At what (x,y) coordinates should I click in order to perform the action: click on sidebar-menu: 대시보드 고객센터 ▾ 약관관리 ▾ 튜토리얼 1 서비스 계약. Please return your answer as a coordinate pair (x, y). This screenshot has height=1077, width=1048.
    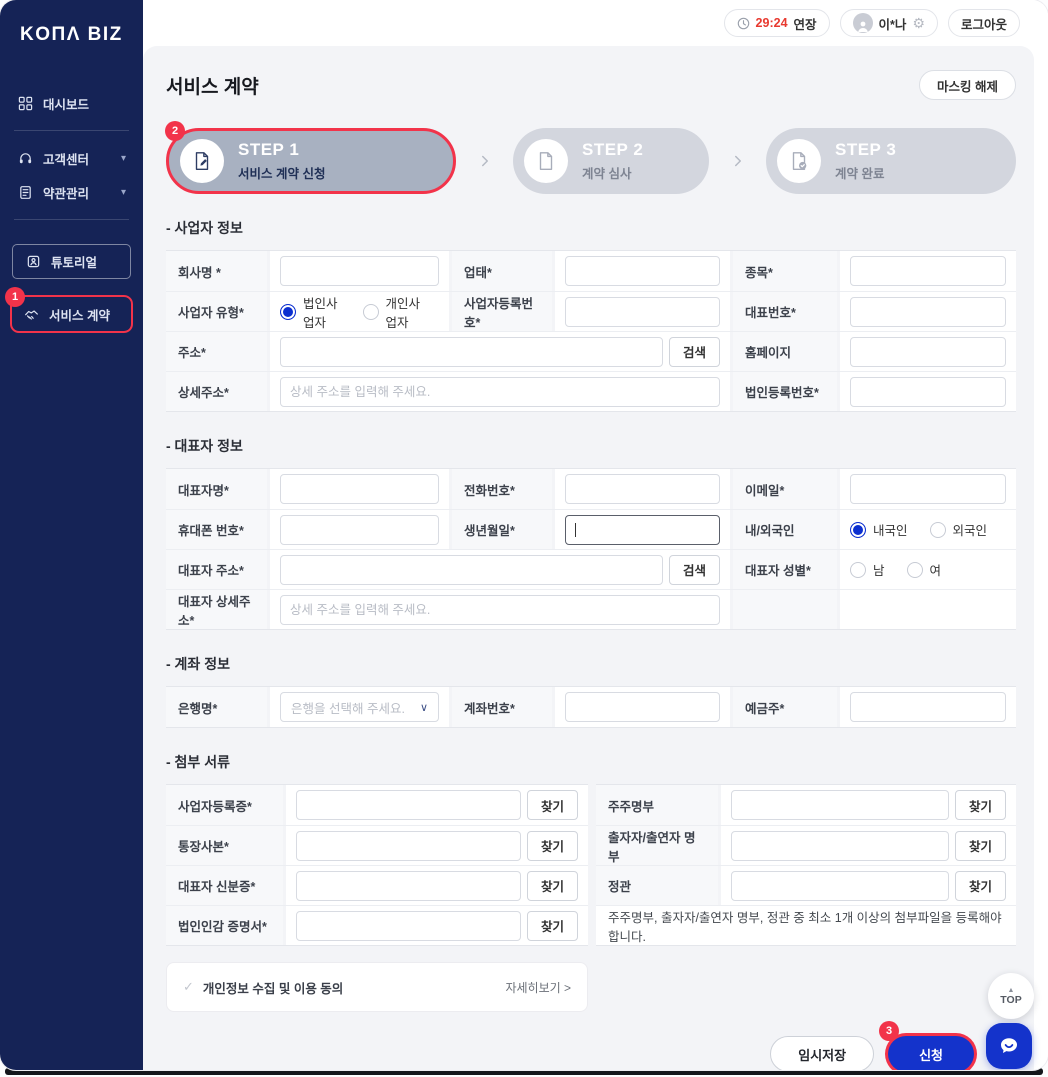
    Looking at the image, I should click on (71, 209).